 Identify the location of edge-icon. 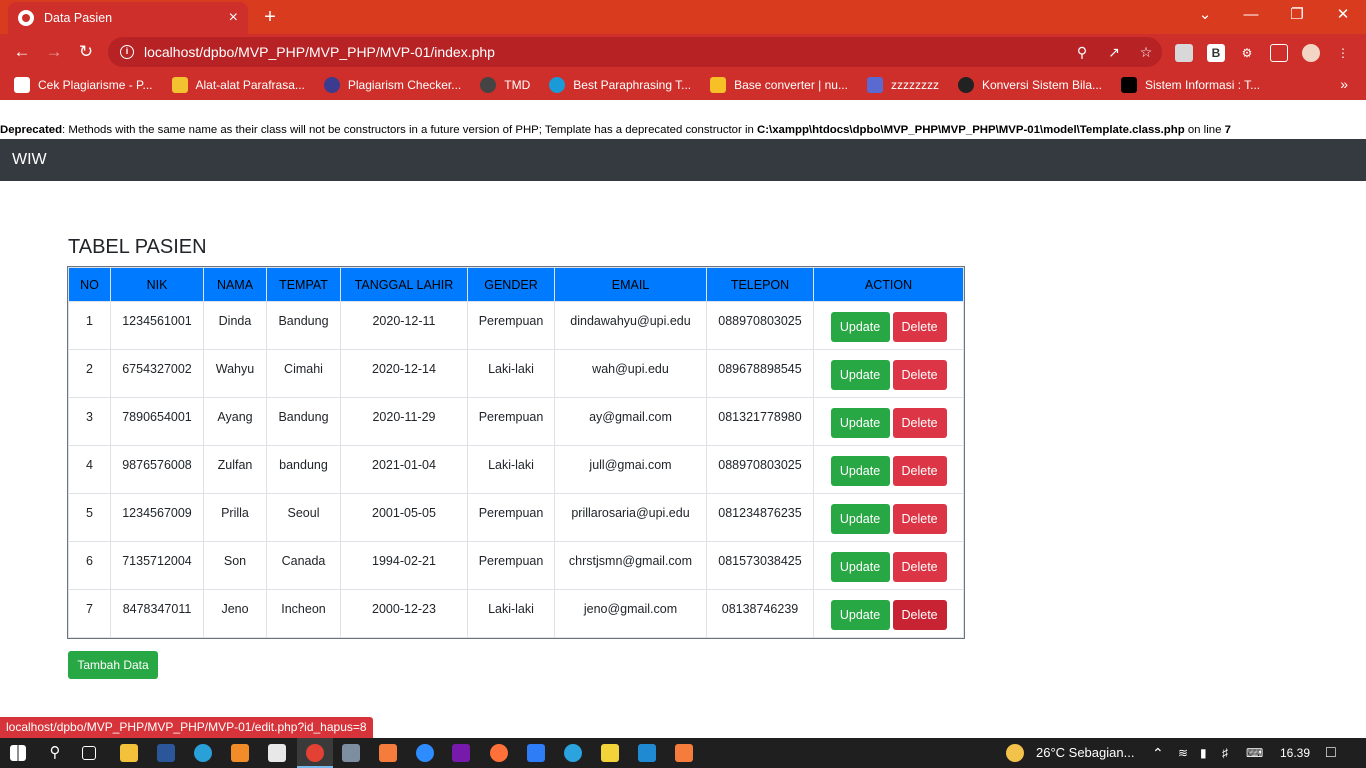
(203, 753).